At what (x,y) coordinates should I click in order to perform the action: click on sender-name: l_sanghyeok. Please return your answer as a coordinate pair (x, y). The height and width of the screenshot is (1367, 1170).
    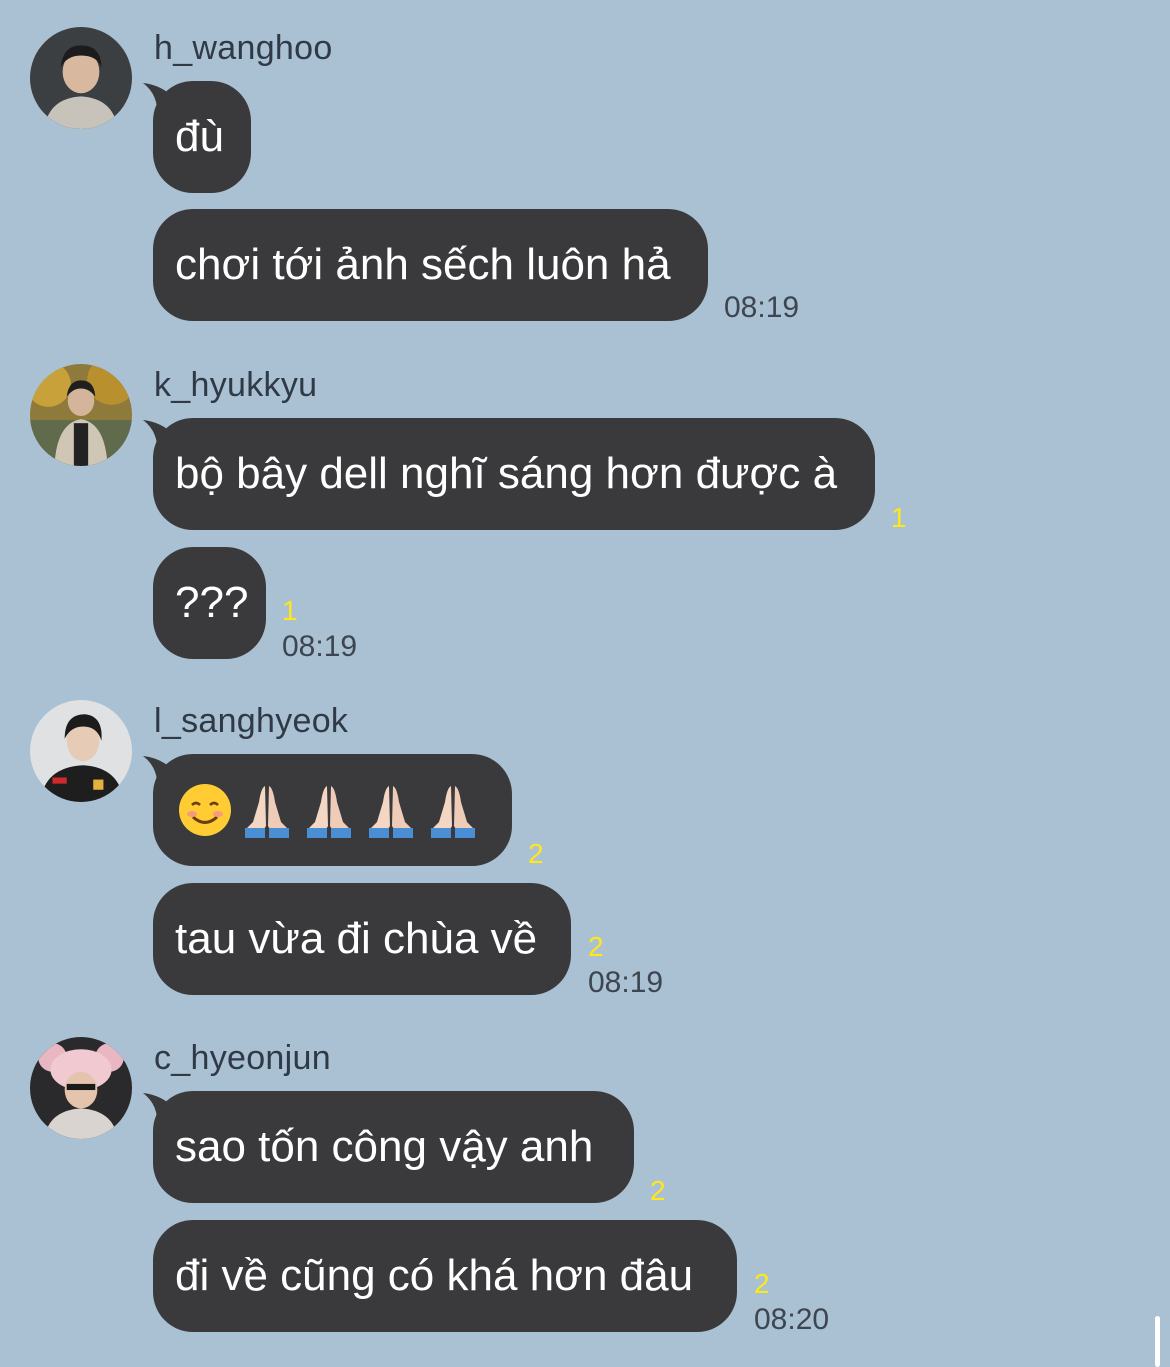
    Looking at the image, I should click on (251, 721).